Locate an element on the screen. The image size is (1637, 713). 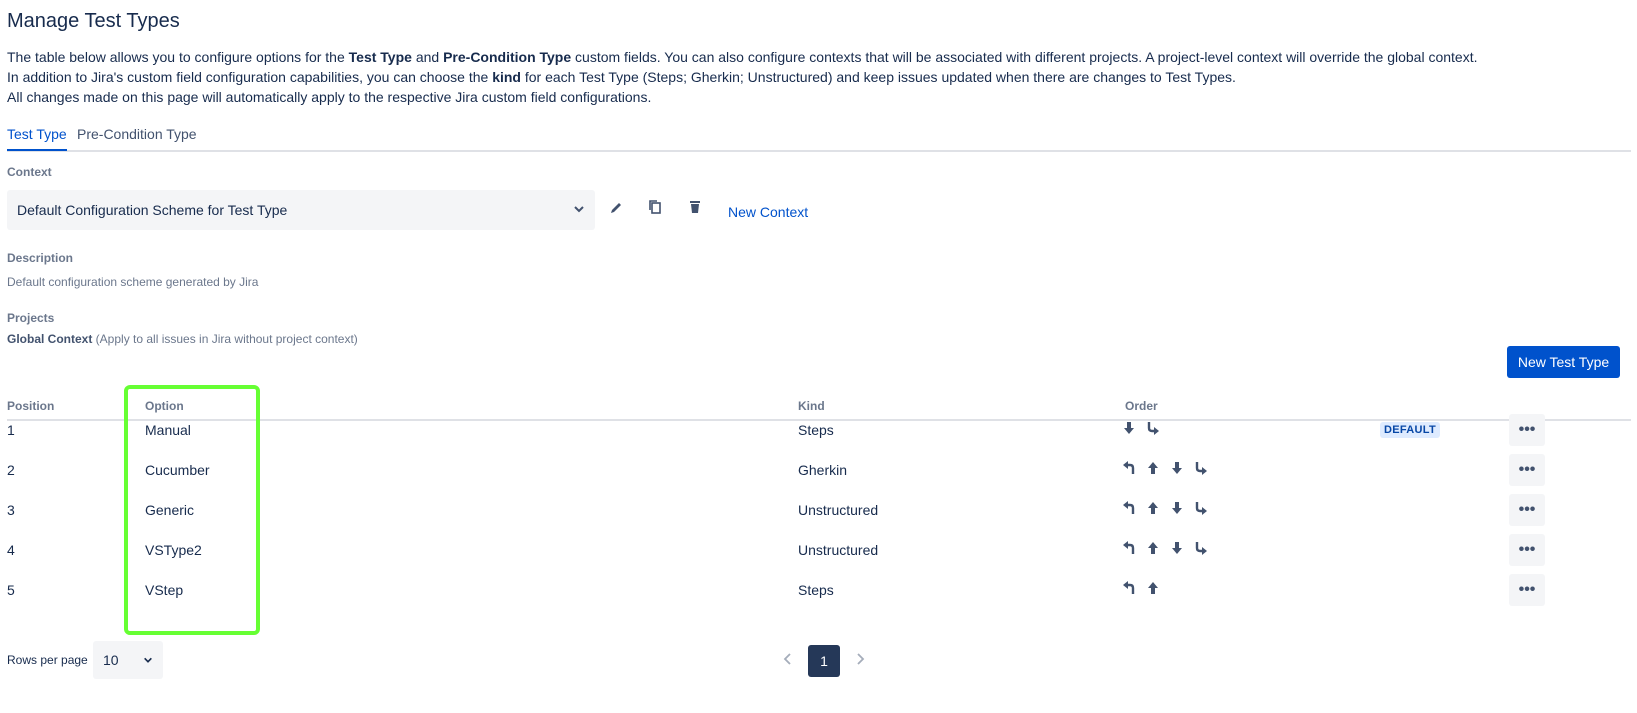
next-page-button is located at coordinates (860, 661).